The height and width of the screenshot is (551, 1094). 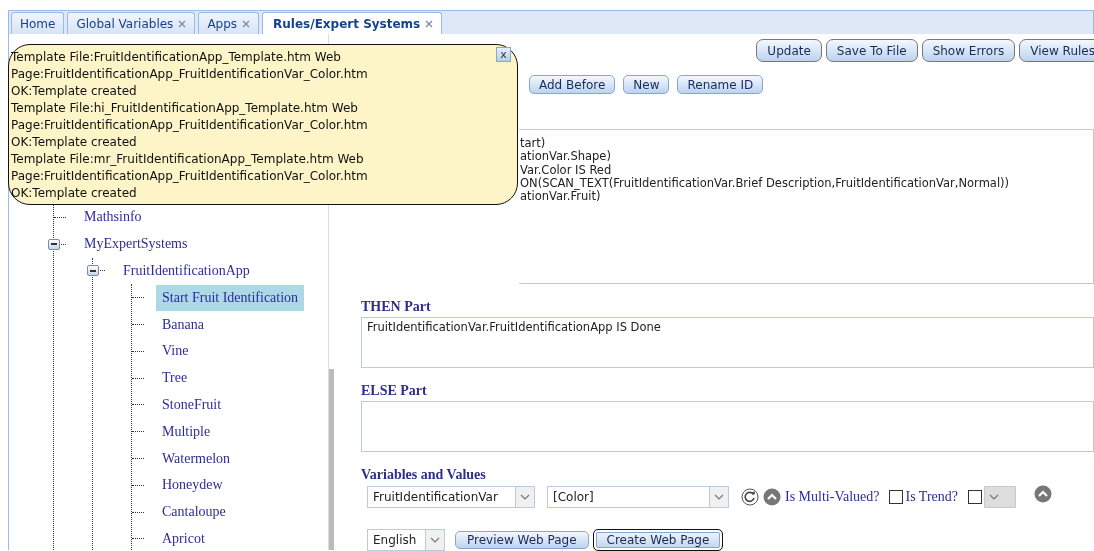 I want to click on edit-button: Add Before, so click(x=572, y=84).